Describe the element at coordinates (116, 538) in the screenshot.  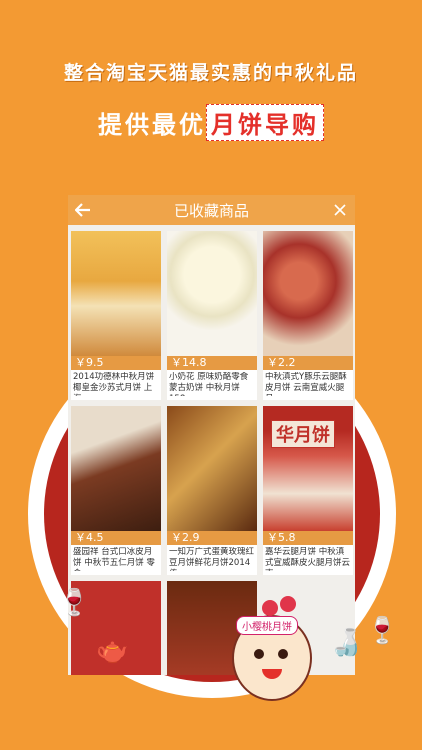
I see `product-price: ￥4.5` at that location.